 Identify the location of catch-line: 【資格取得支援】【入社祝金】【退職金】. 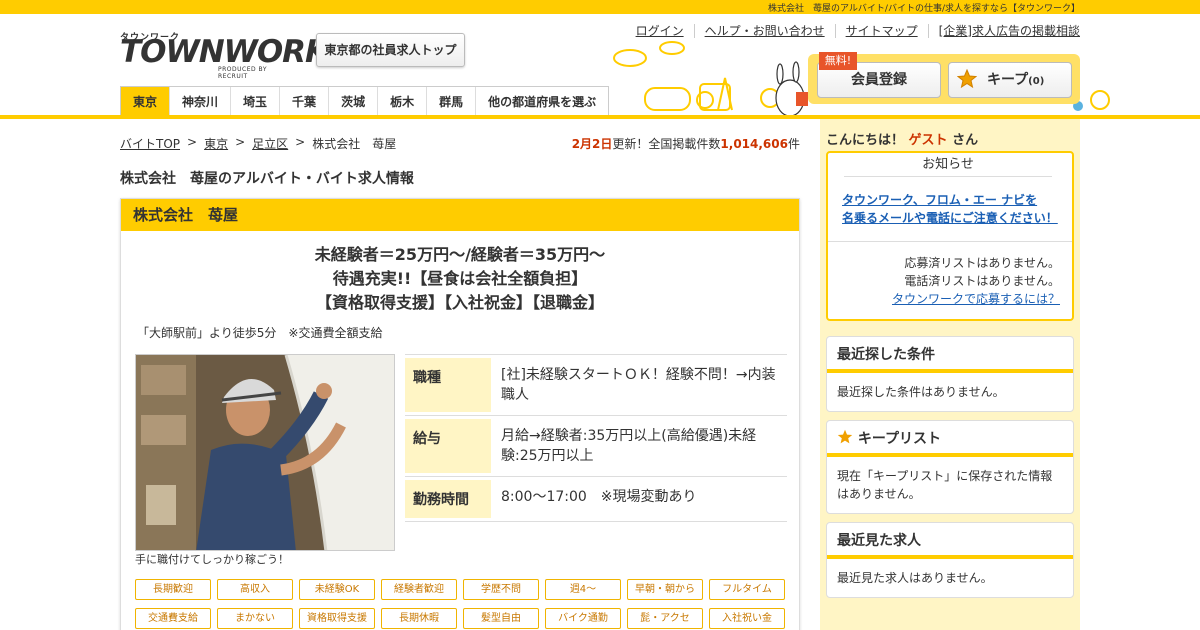
(459, 302).